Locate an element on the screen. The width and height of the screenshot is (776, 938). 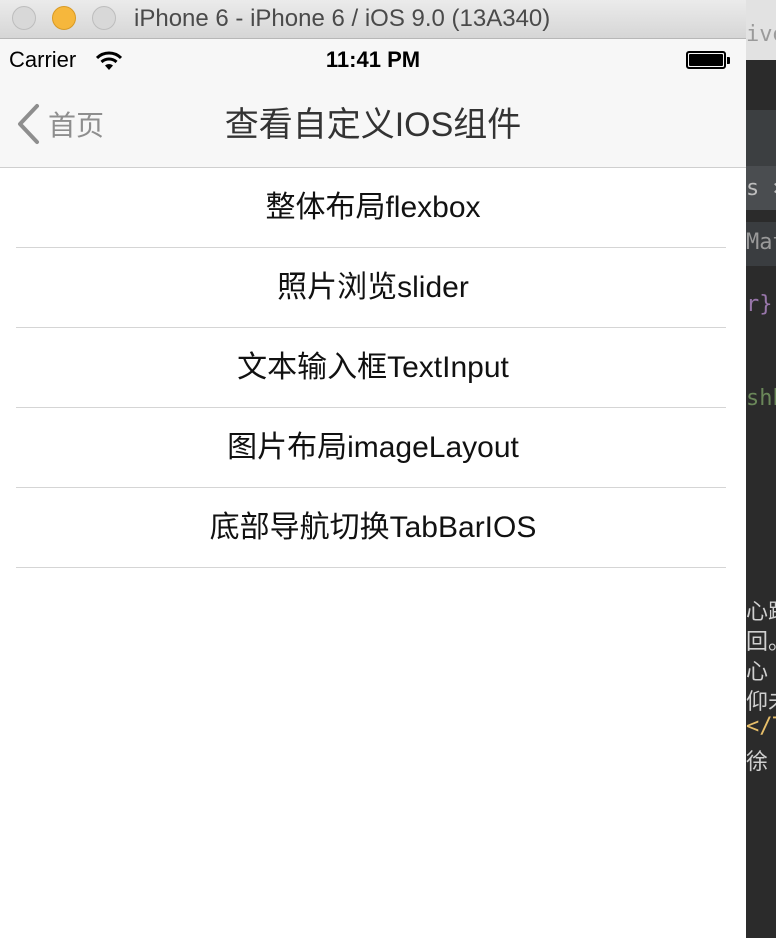
minimize-window-button is located at coordinates (64, 18).